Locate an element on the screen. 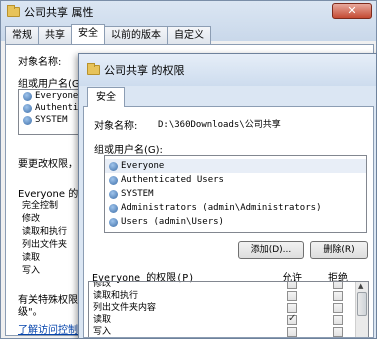 This screenshot has width=377, height=339. dialog-title: 公司共享 的权限 is located at coordinates (144, 70).